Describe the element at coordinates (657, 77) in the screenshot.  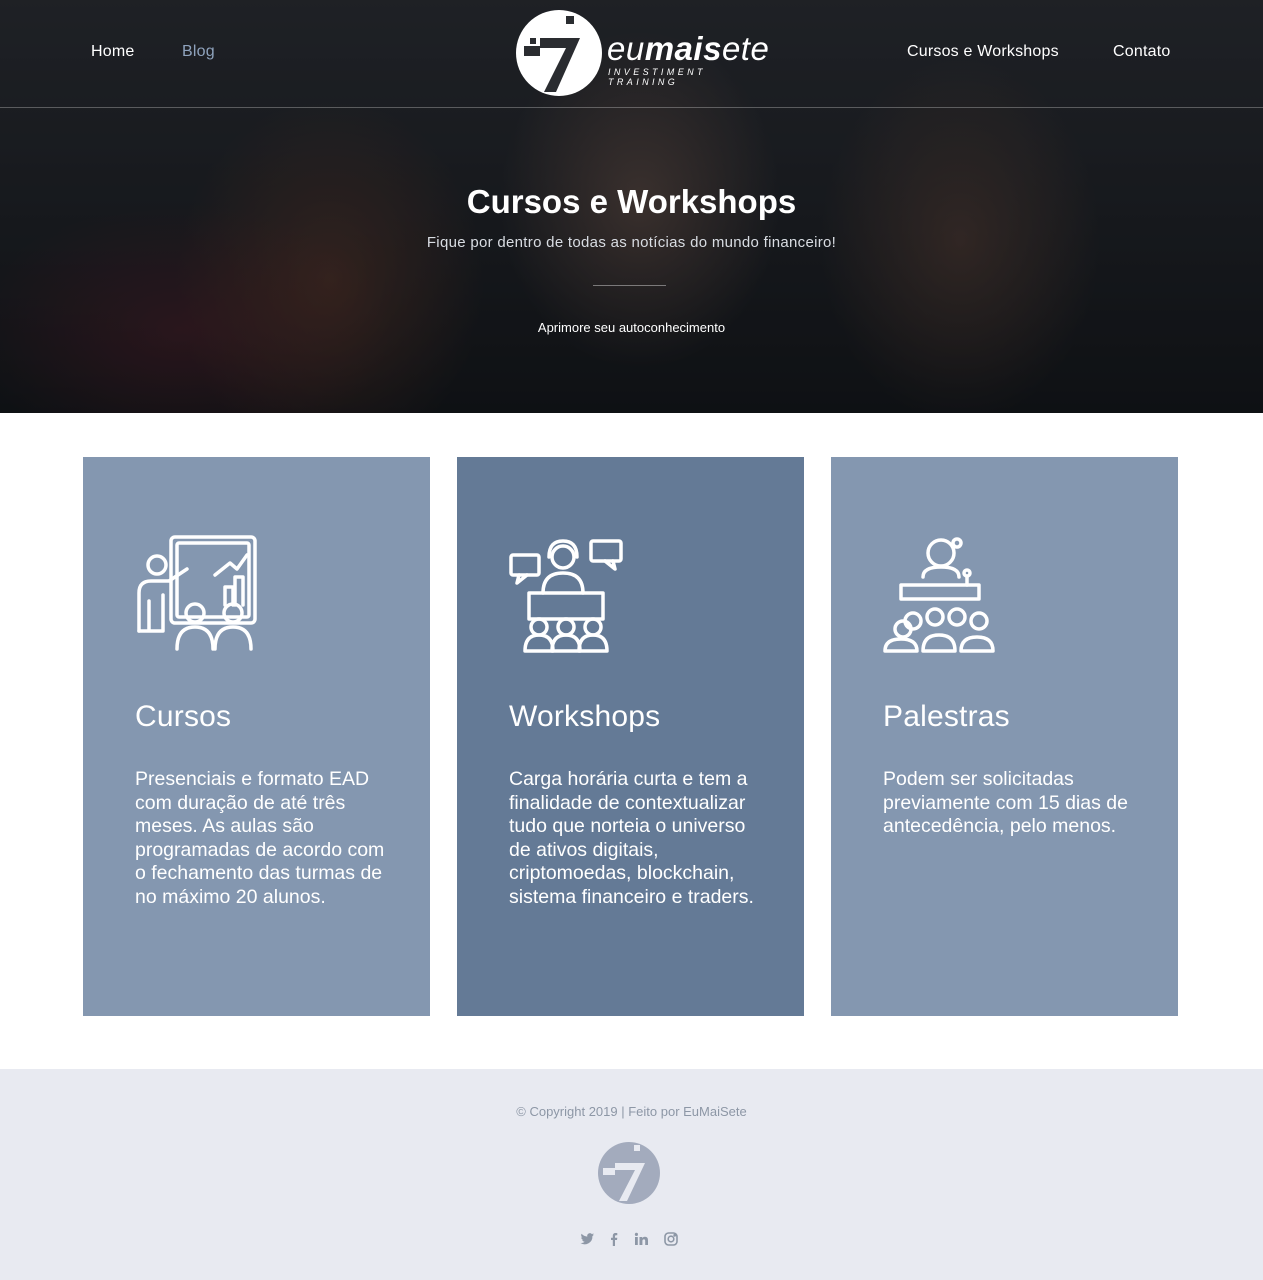
I see `logo-tagline: INVESTIMENT TRAINING` at that location.